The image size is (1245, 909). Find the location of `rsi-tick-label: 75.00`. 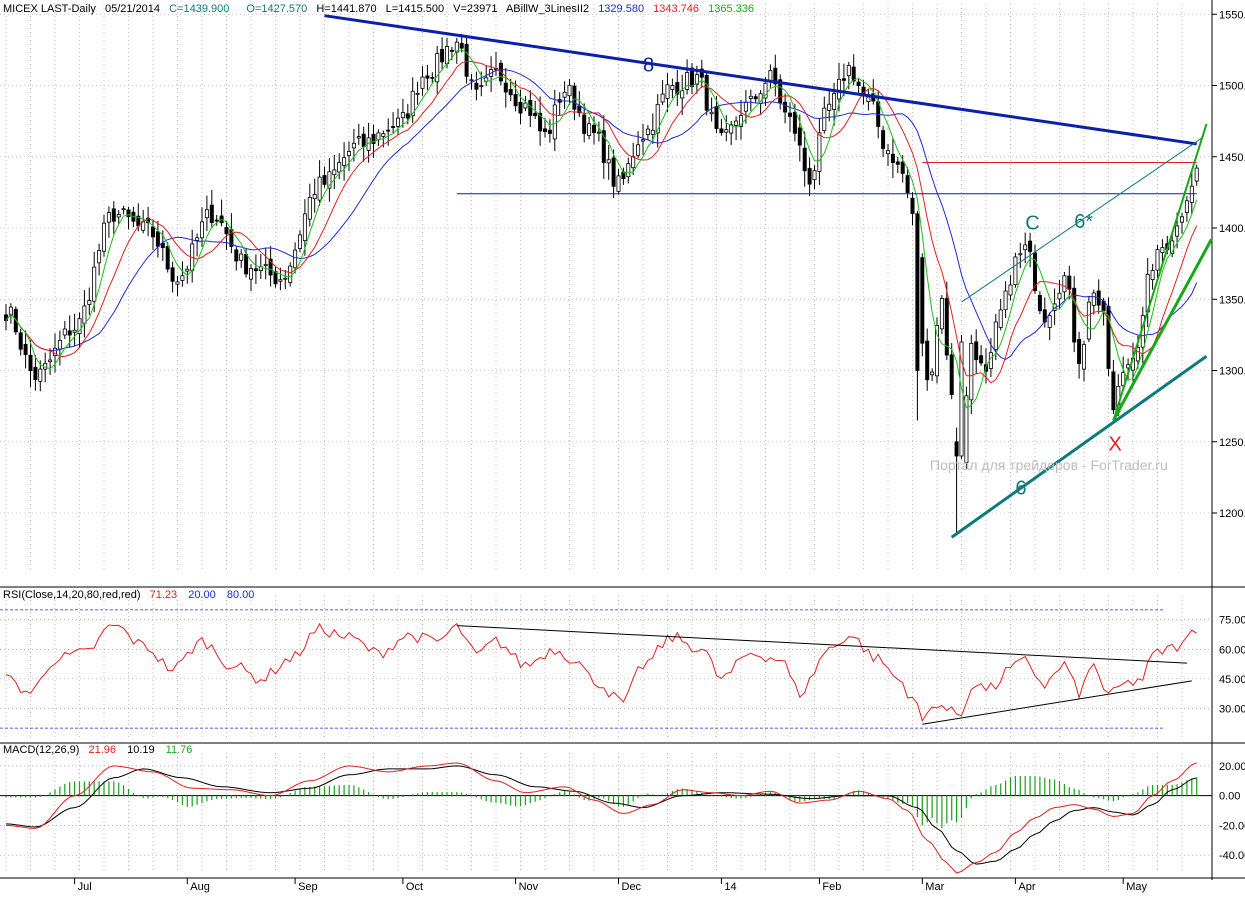

rsi-tick-label: 75.00 is located at coordinates (1232, 621).